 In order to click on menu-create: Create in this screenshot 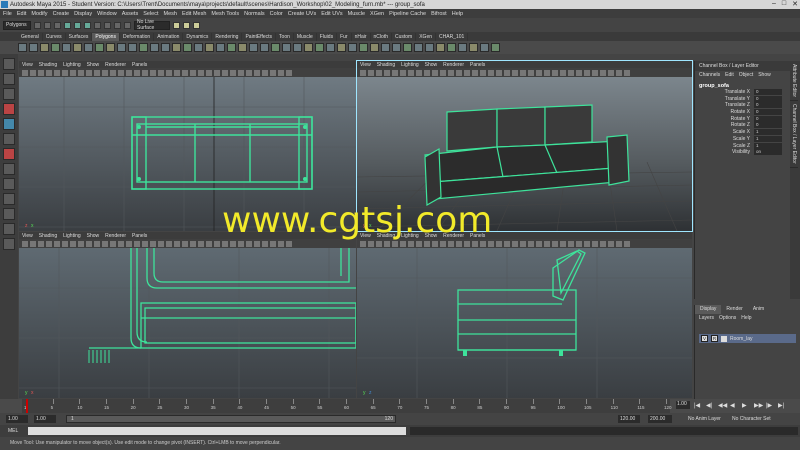, I will do `click(61, 14)`.